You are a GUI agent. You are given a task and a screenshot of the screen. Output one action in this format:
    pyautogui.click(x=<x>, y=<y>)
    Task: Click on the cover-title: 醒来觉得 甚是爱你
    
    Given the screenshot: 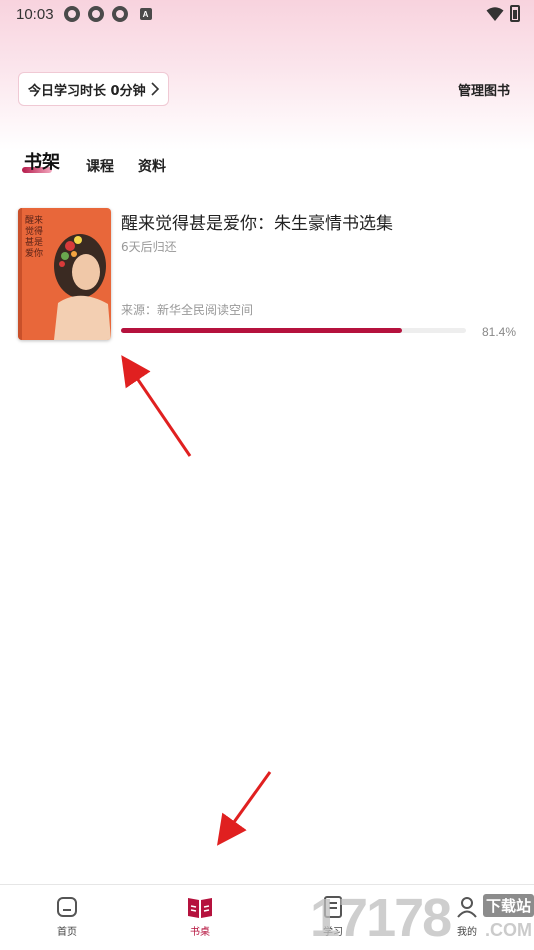 What is the action you would take?
    pyautogui.click(x=34, y=237)
    